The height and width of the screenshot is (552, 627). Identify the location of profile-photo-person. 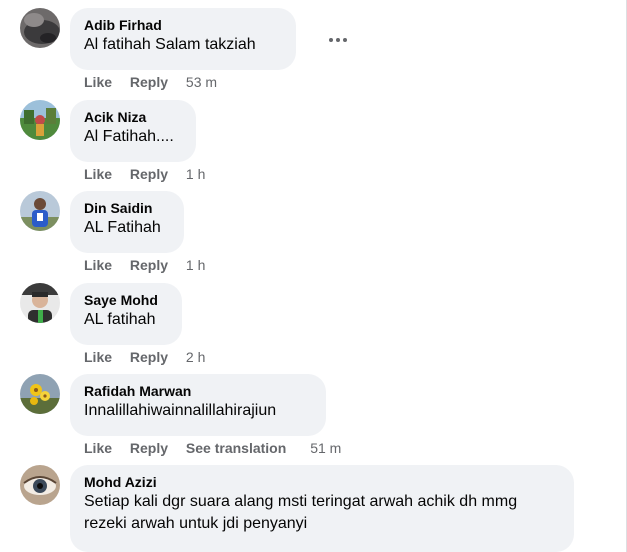
(40, 303).